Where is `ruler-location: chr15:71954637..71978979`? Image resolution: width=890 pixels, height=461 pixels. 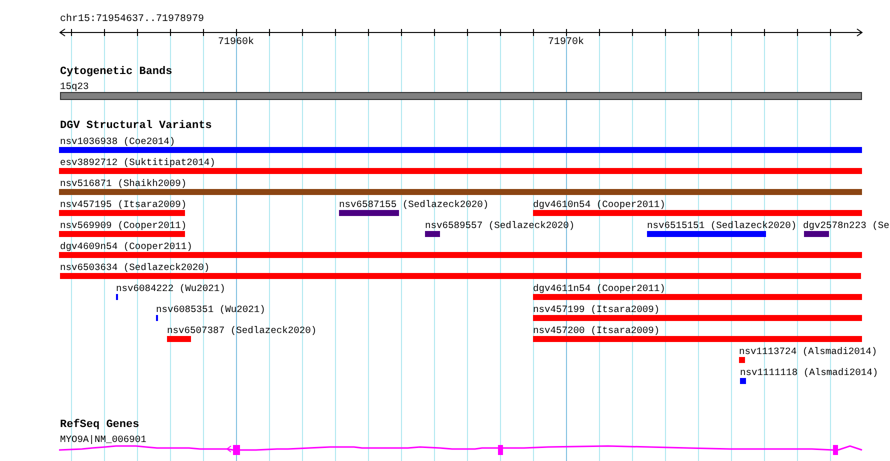
ruler-location: chr15:71954637..71978979 is located at coordinates (132, 19).